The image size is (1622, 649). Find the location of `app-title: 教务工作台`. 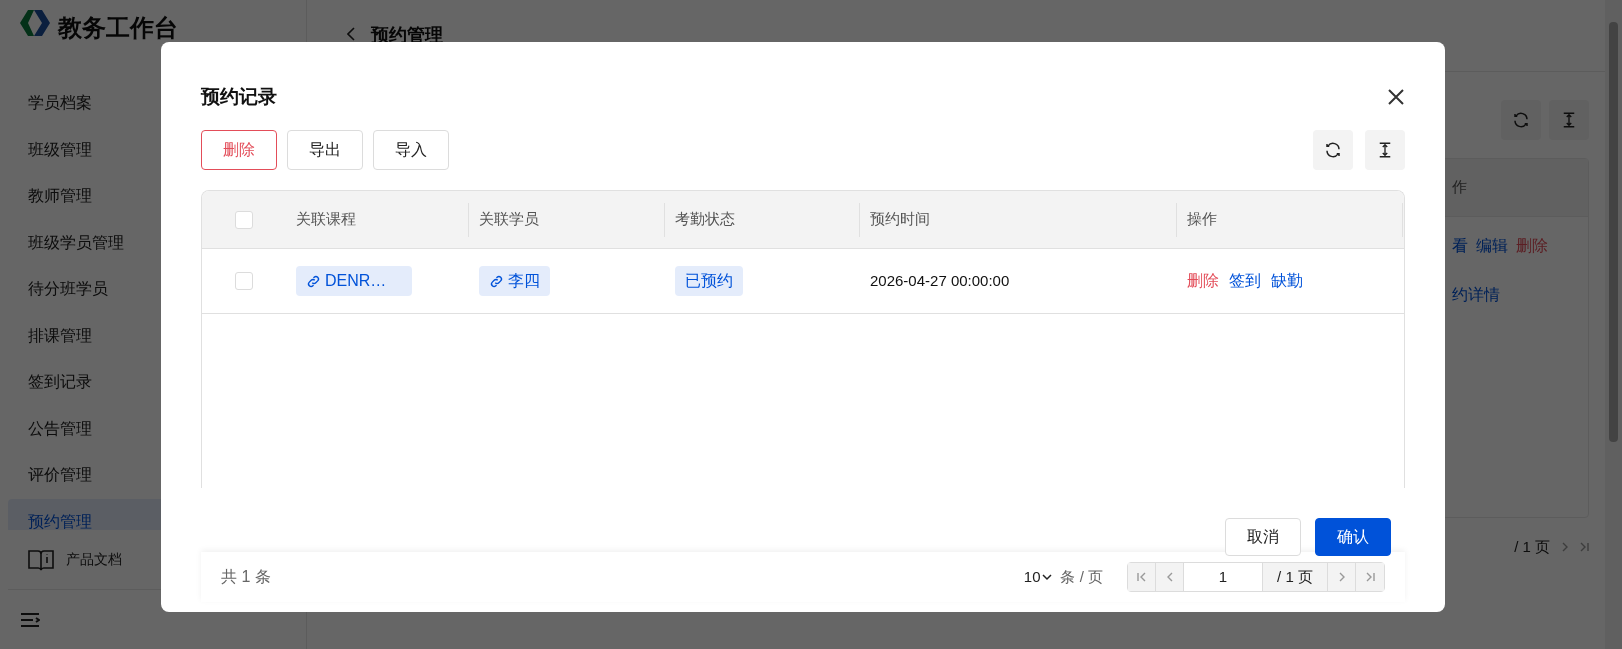

app-title: 教务工作台 is located at coordinates (118, 28).